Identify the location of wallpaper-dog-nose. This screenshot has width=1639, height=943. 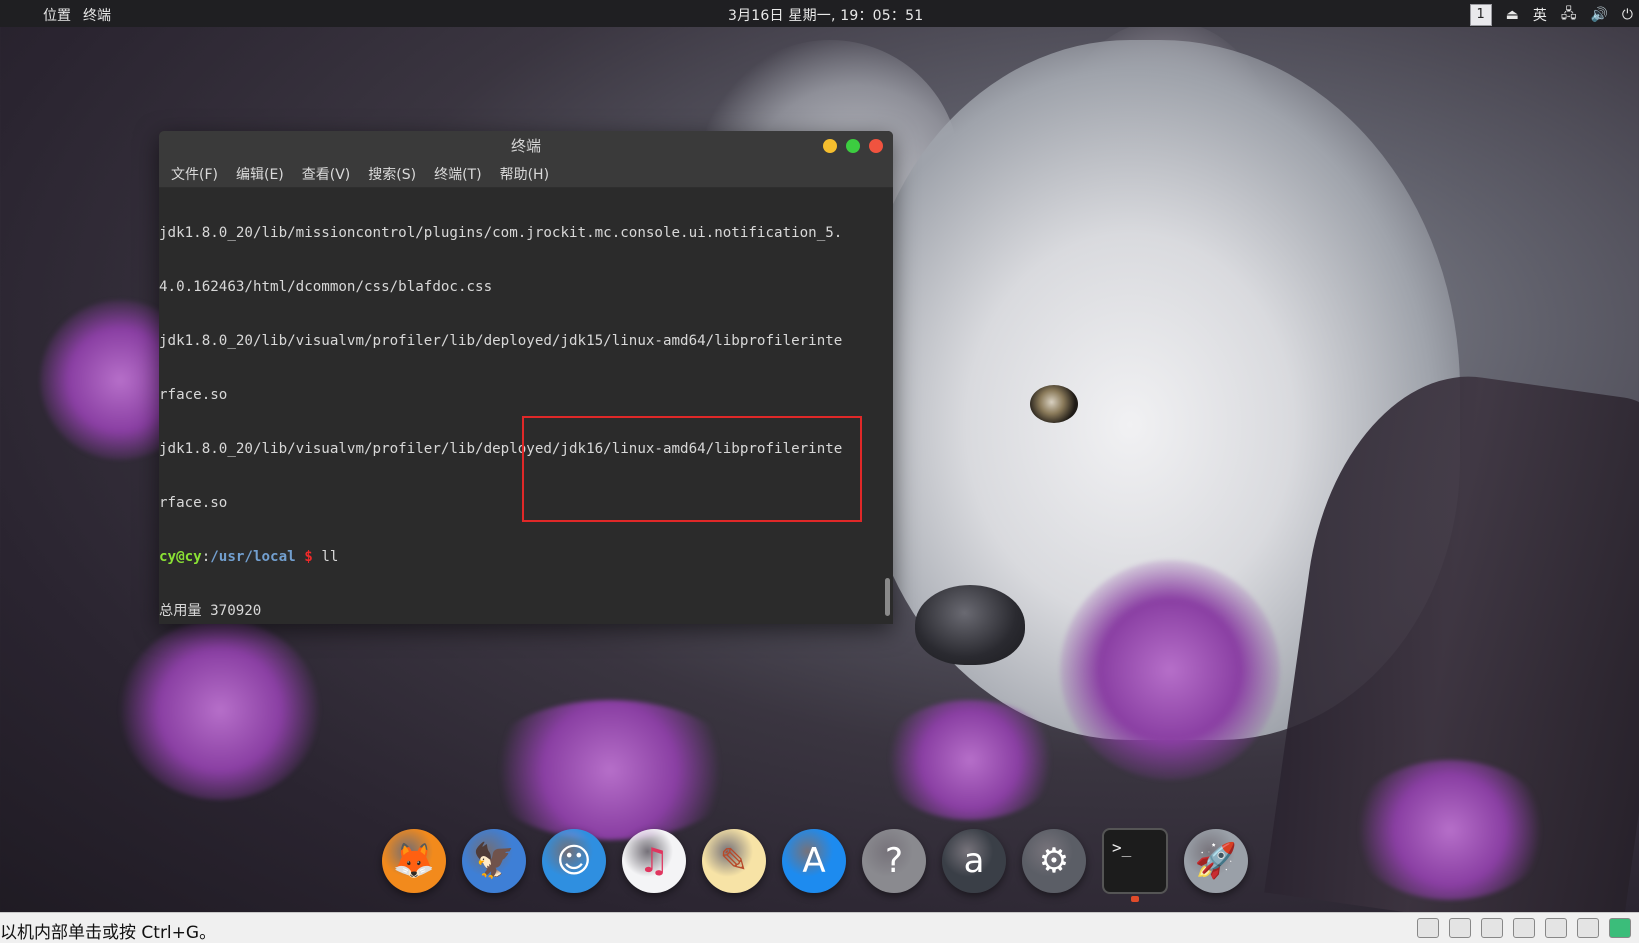
(970, 625).